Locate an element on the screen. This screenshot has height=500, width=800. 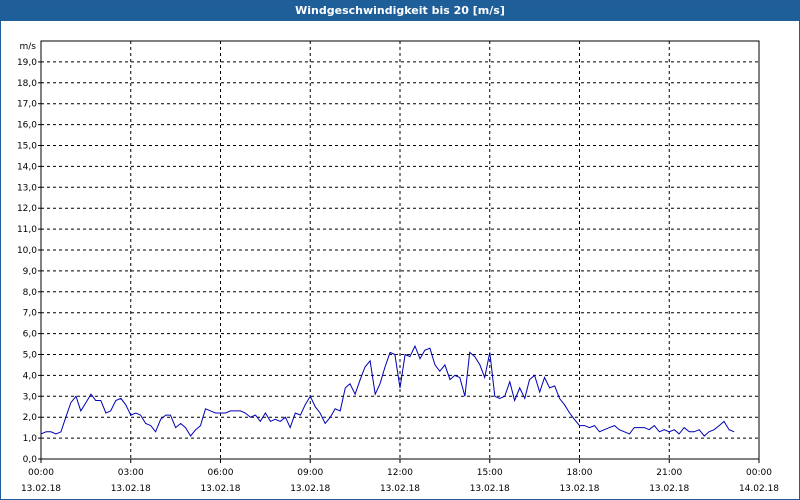
y-tick-label: 12,0 is located at coordinates (27, 209).